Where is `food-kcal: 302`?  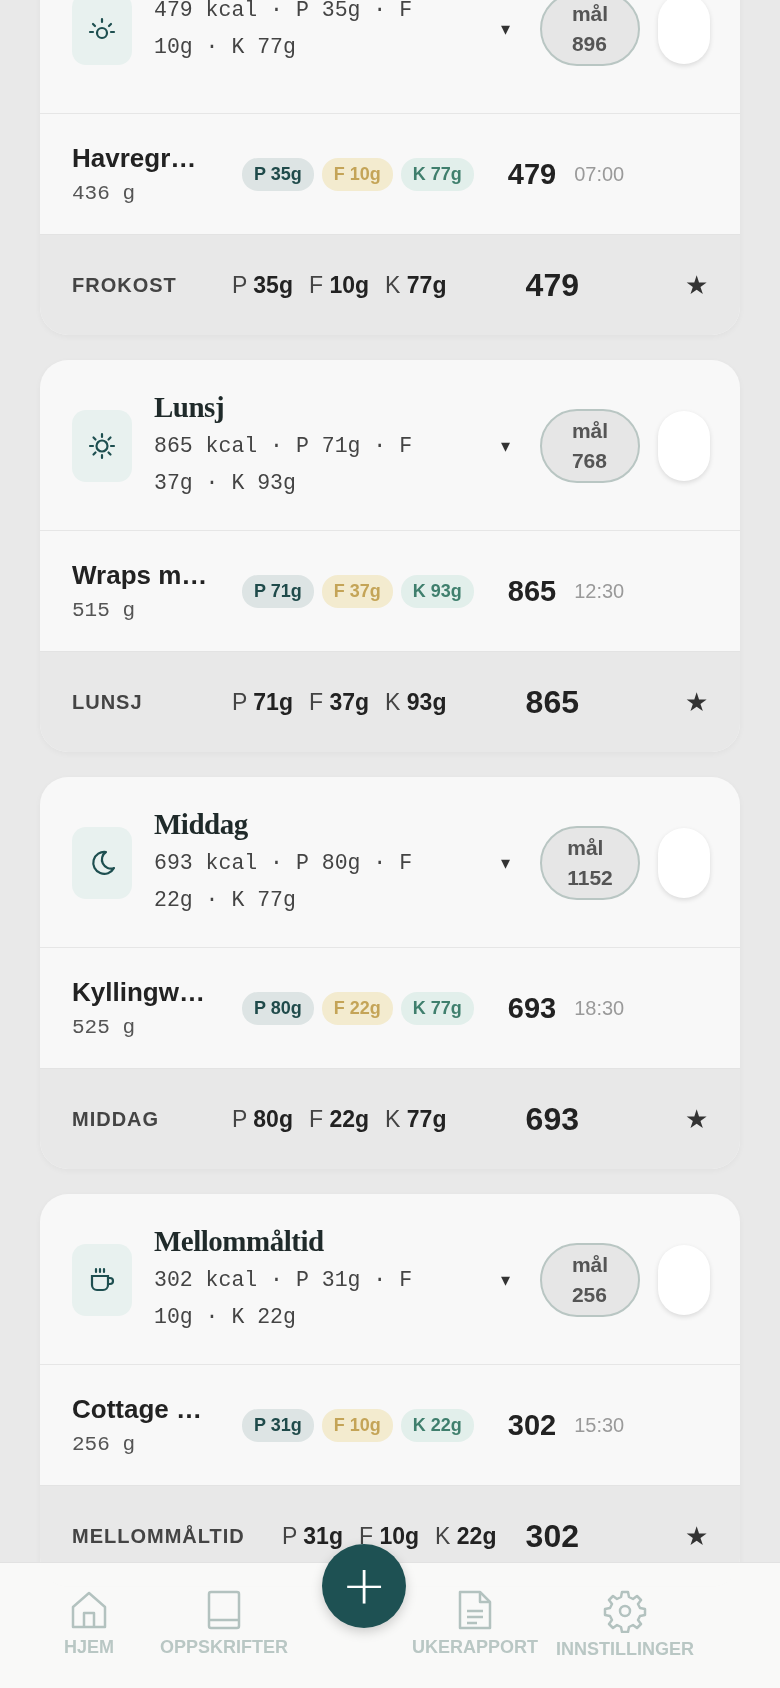
food-kcal: 302 is located at coordinates (532, 1425).